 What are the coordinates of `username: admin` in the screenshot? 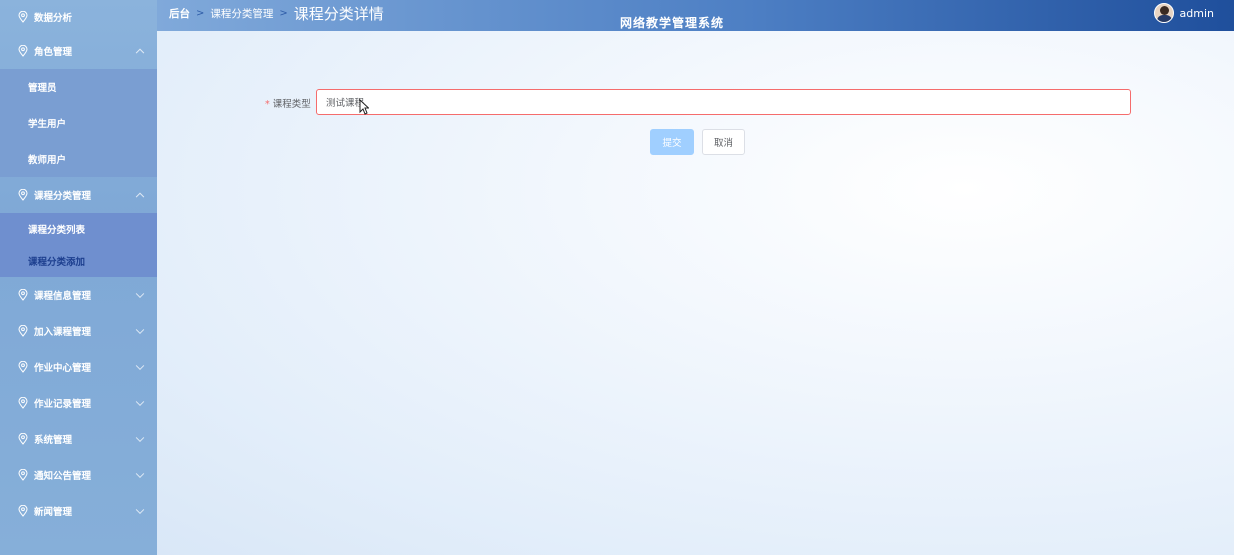 It's located at (1197, 13).